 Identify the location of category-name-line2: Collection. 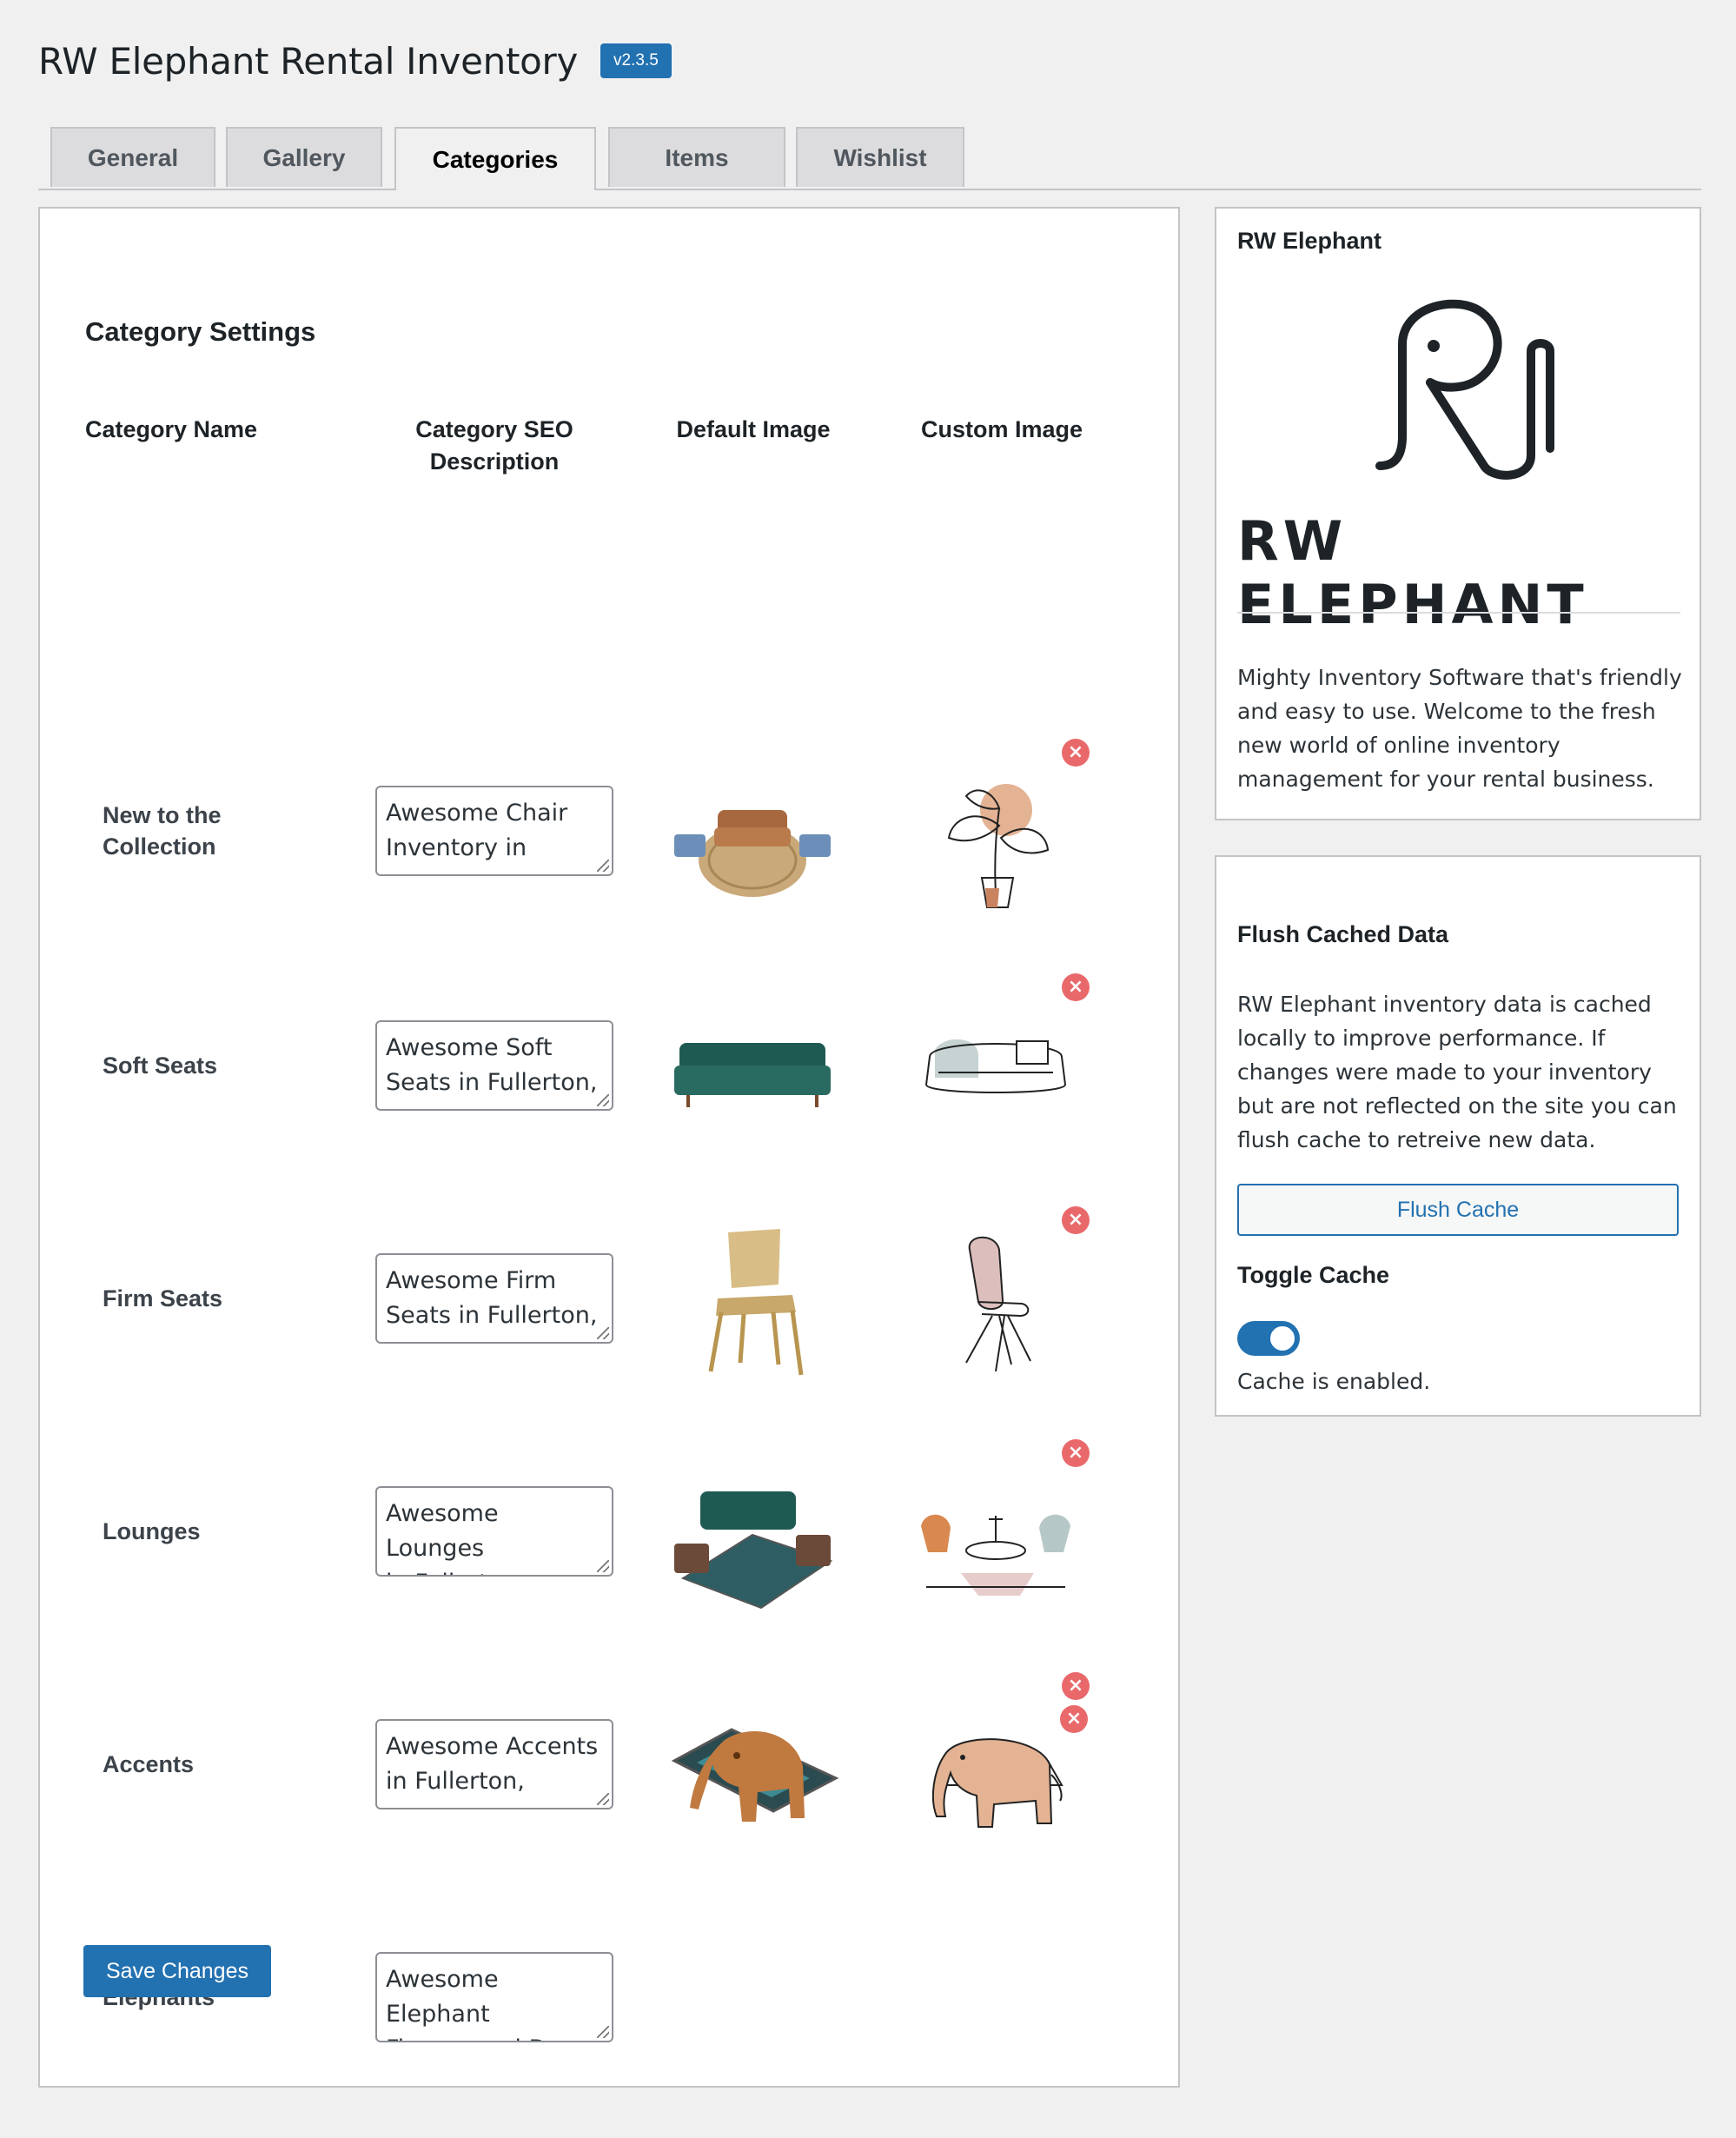
(159, 846).